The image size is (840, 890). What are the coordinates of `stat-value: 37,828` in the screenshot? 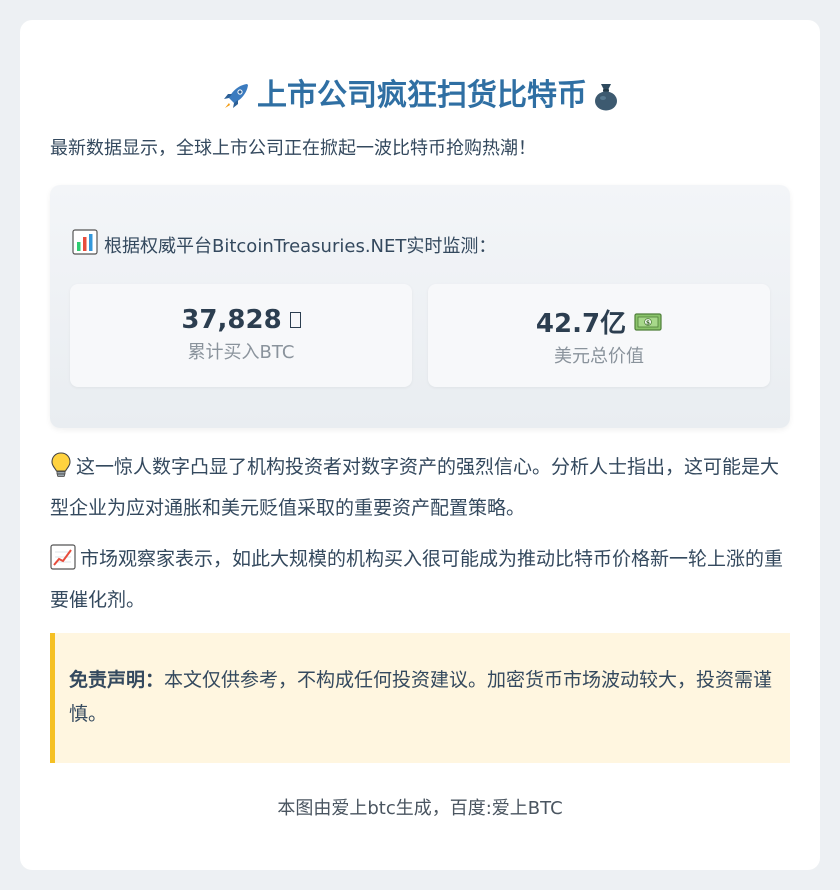 It's located at (231, 320).